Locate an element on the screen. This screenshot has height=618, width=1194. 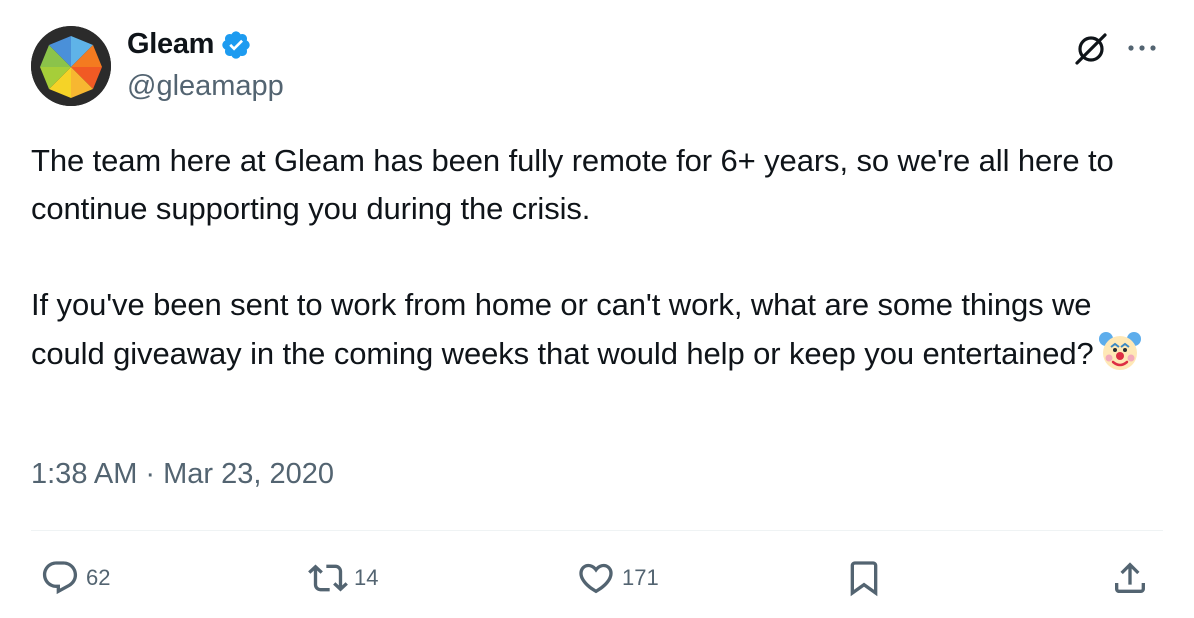
bookmark-button is located at coordinates (864, 578).